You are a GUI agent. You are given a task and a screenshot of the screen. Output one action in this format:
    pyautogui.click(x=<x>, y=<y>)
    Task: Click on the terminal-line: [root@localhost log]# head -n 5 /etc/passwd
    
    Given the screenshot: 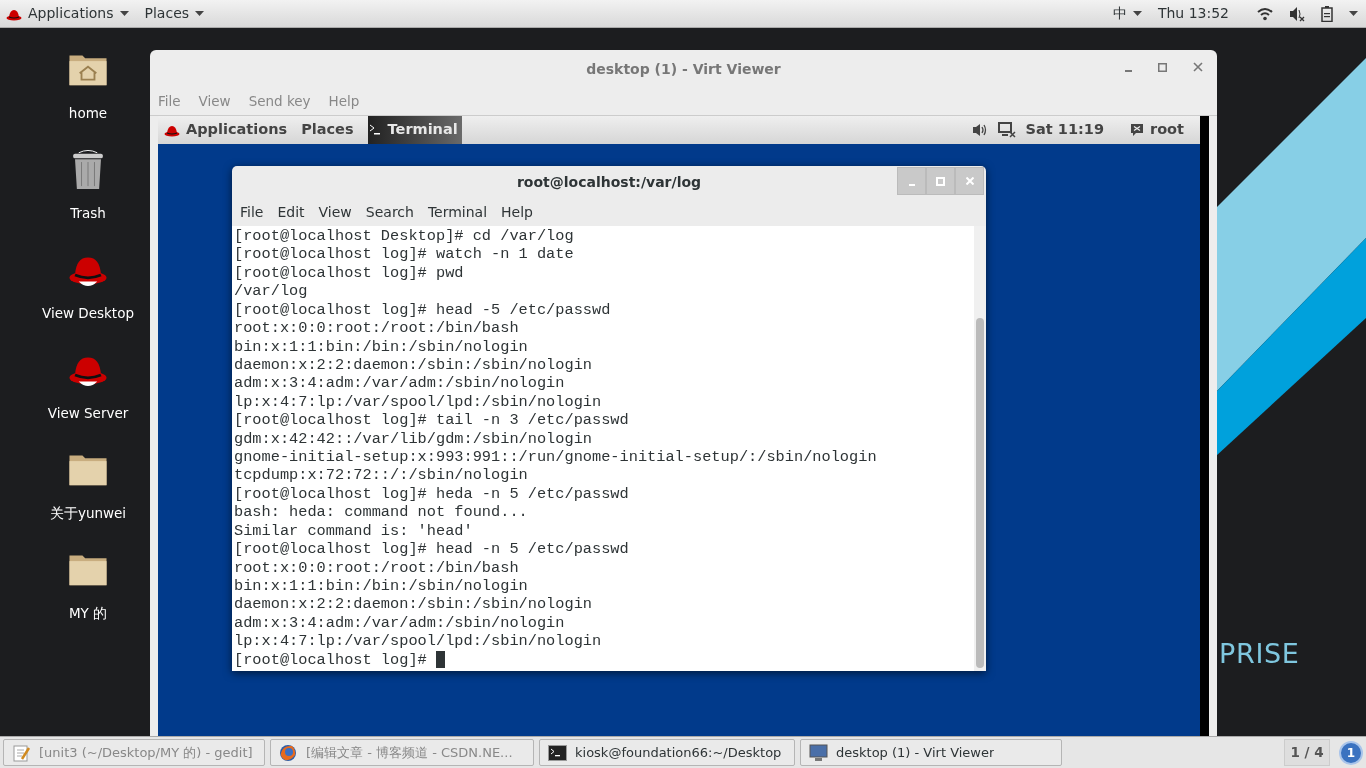 What is the action you would take?
    pyautogui.click(x=431, y=549)
    